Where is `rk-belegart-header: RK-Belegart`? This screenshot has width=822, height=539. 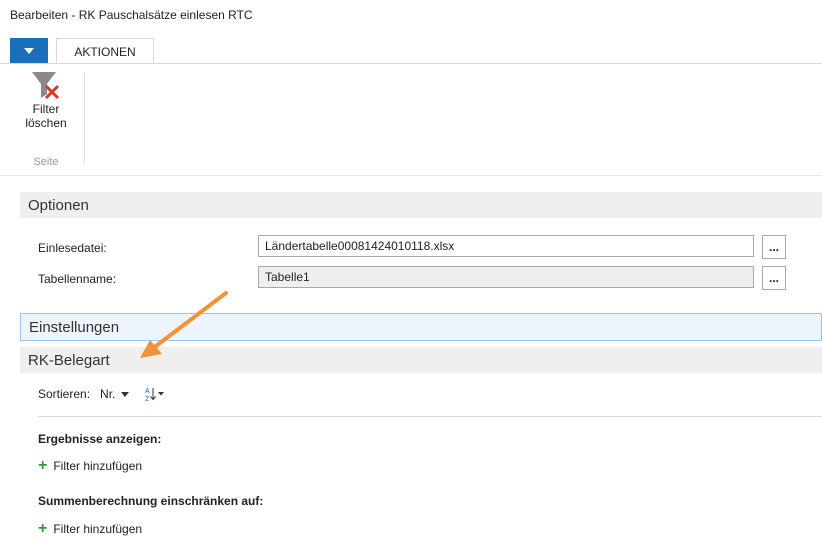
rk-belegart-header: RK-Belegart is located at coordinates (421, 360).